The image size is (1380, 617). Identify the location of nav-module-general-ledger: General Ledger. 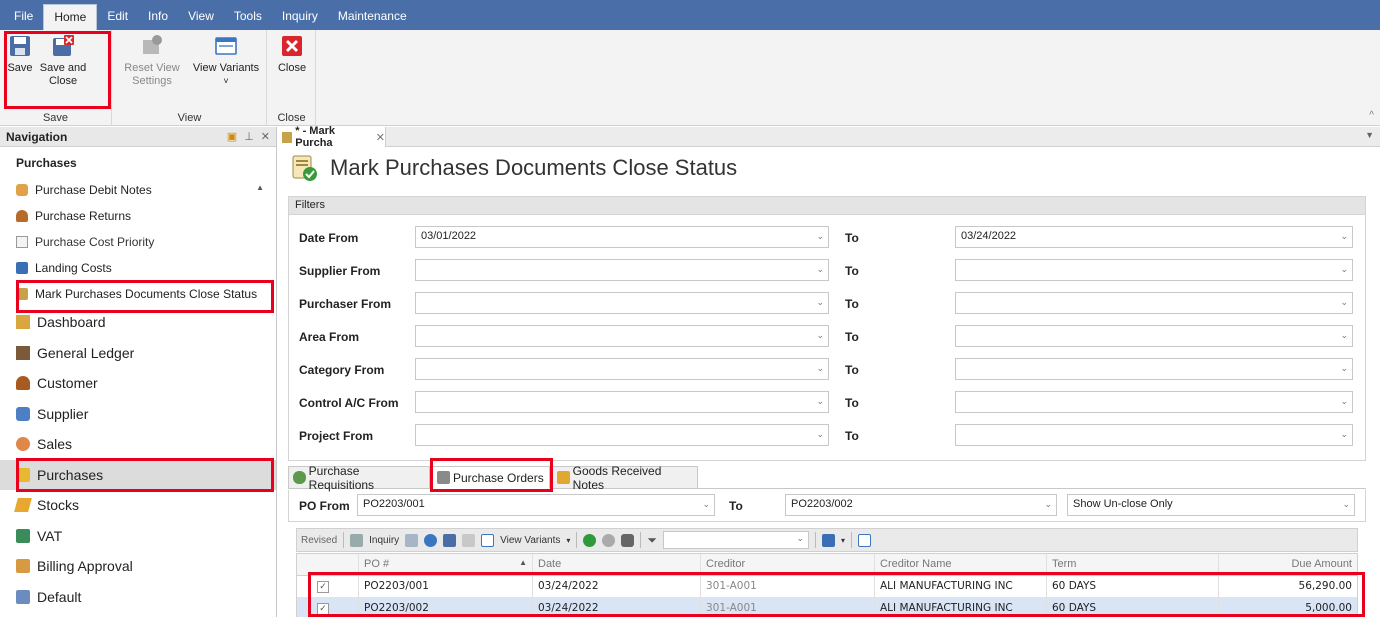
(138, 353).